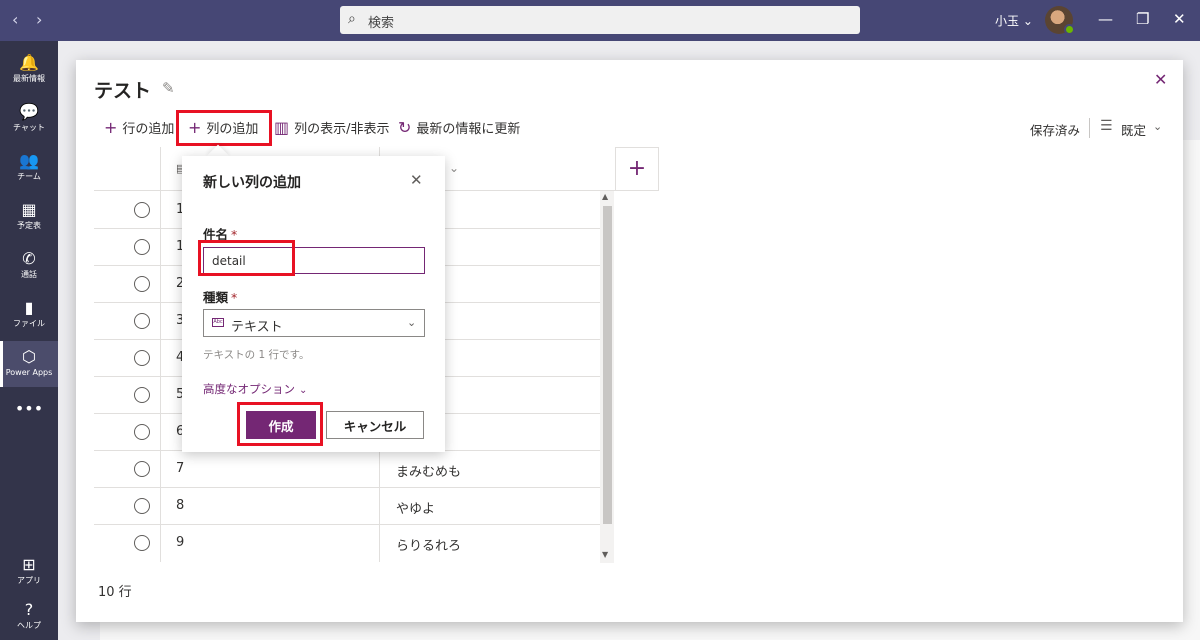 The height and width of the screenshot is (640, 1200). What do you see at coordinates (29, 408) in the screenshot?
I see `more-icon: •••` at bounding box center [29, 408].